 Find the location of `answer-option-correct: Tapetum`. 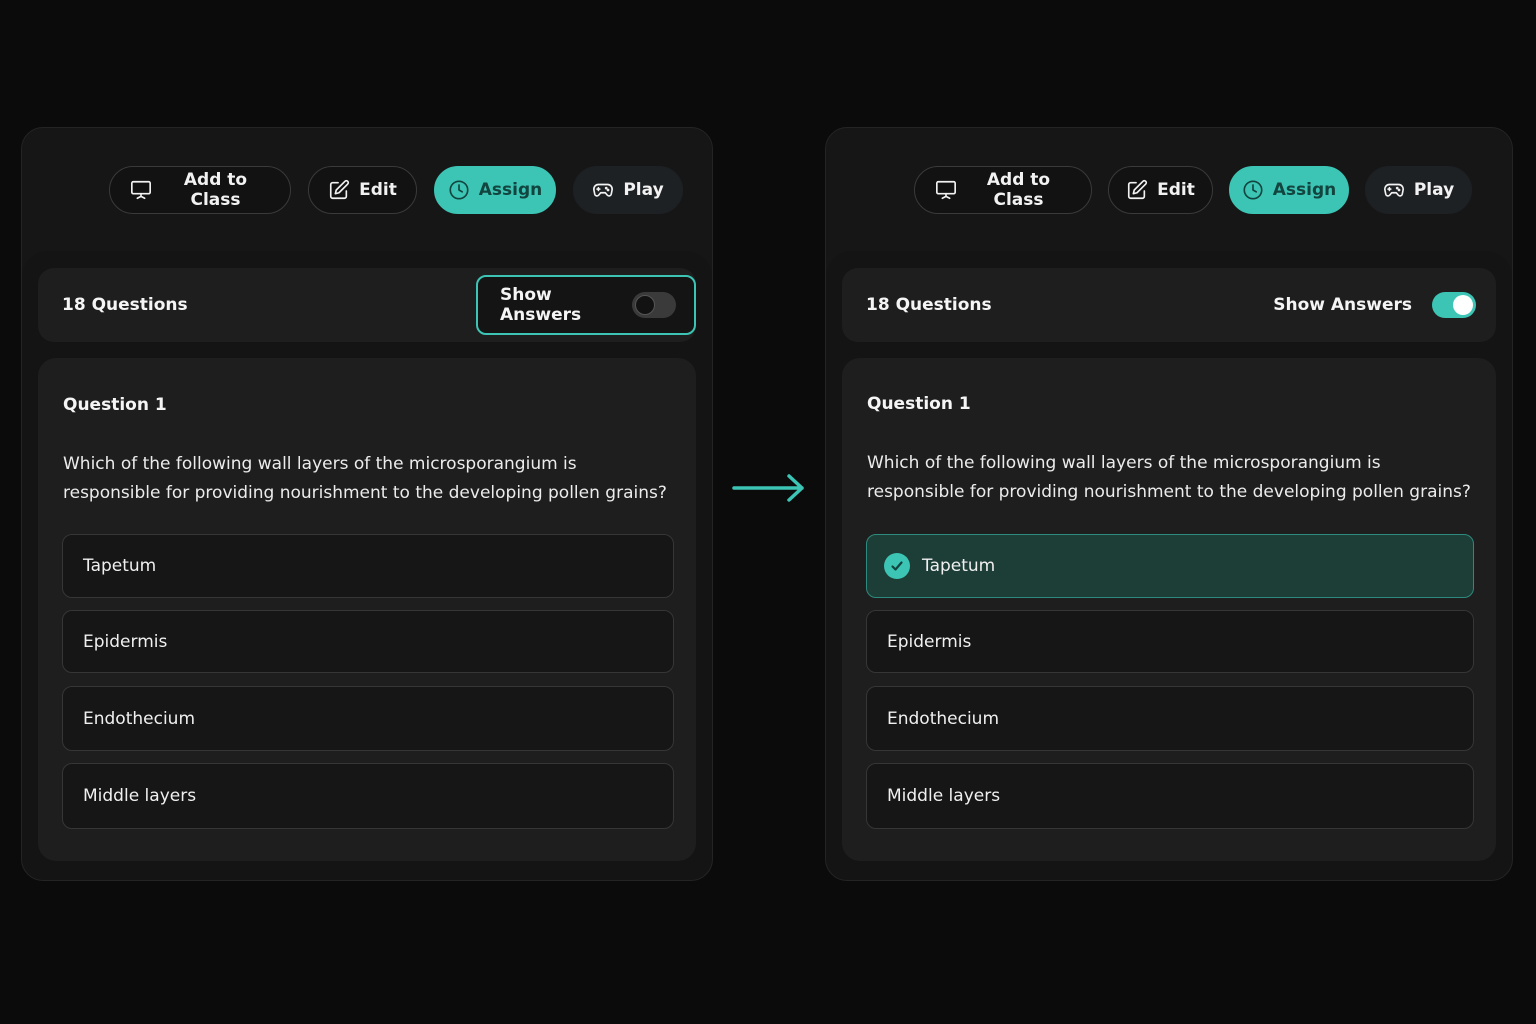

answer-option-correct: Tapetum is located at coordinates (1170, 566).